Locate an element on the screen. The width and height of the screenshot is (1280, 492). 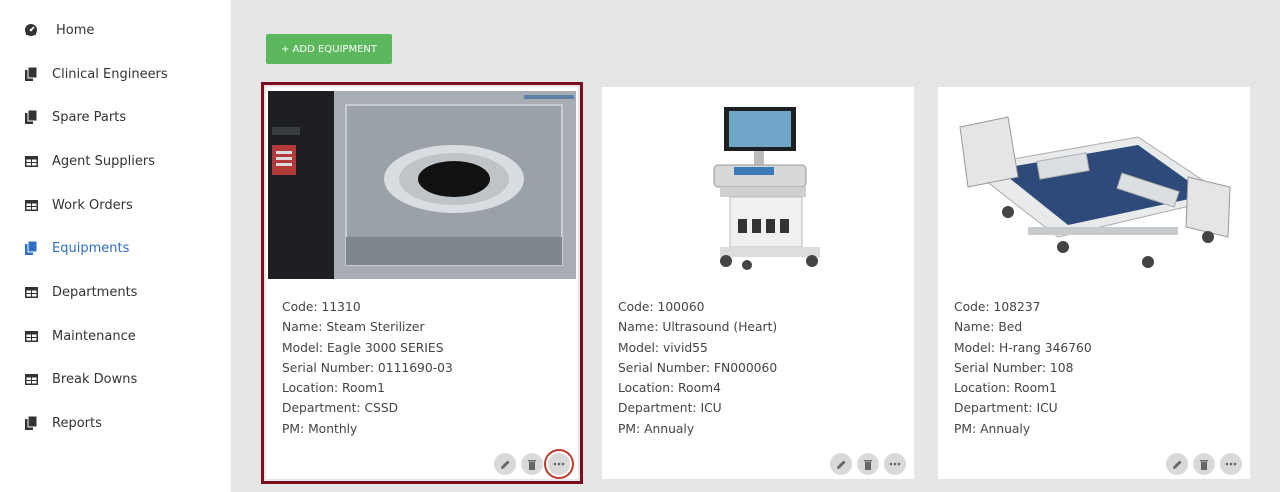
equipment-serial: Serial Number: FN000060 is located at coordinates (698, 367).